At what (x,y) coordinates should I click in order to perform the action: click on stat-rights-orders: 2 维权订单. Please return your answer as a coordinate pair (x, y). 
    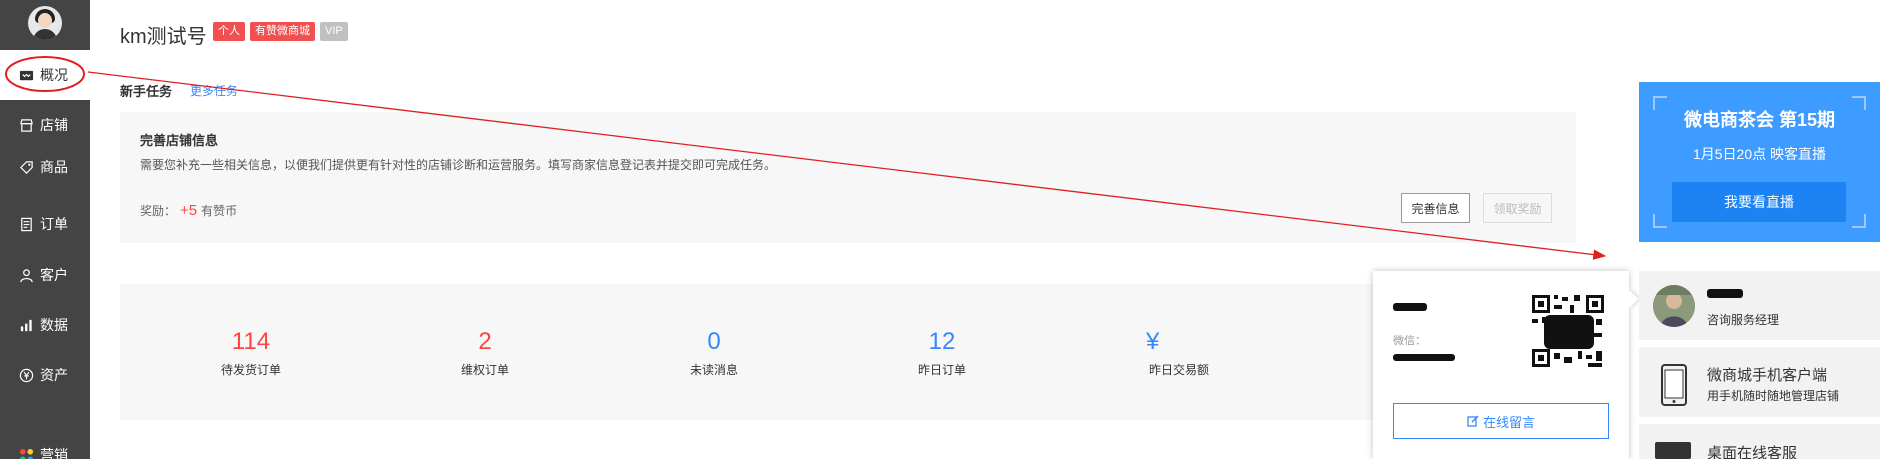
    Looking at the image, I should click on (485, 353).